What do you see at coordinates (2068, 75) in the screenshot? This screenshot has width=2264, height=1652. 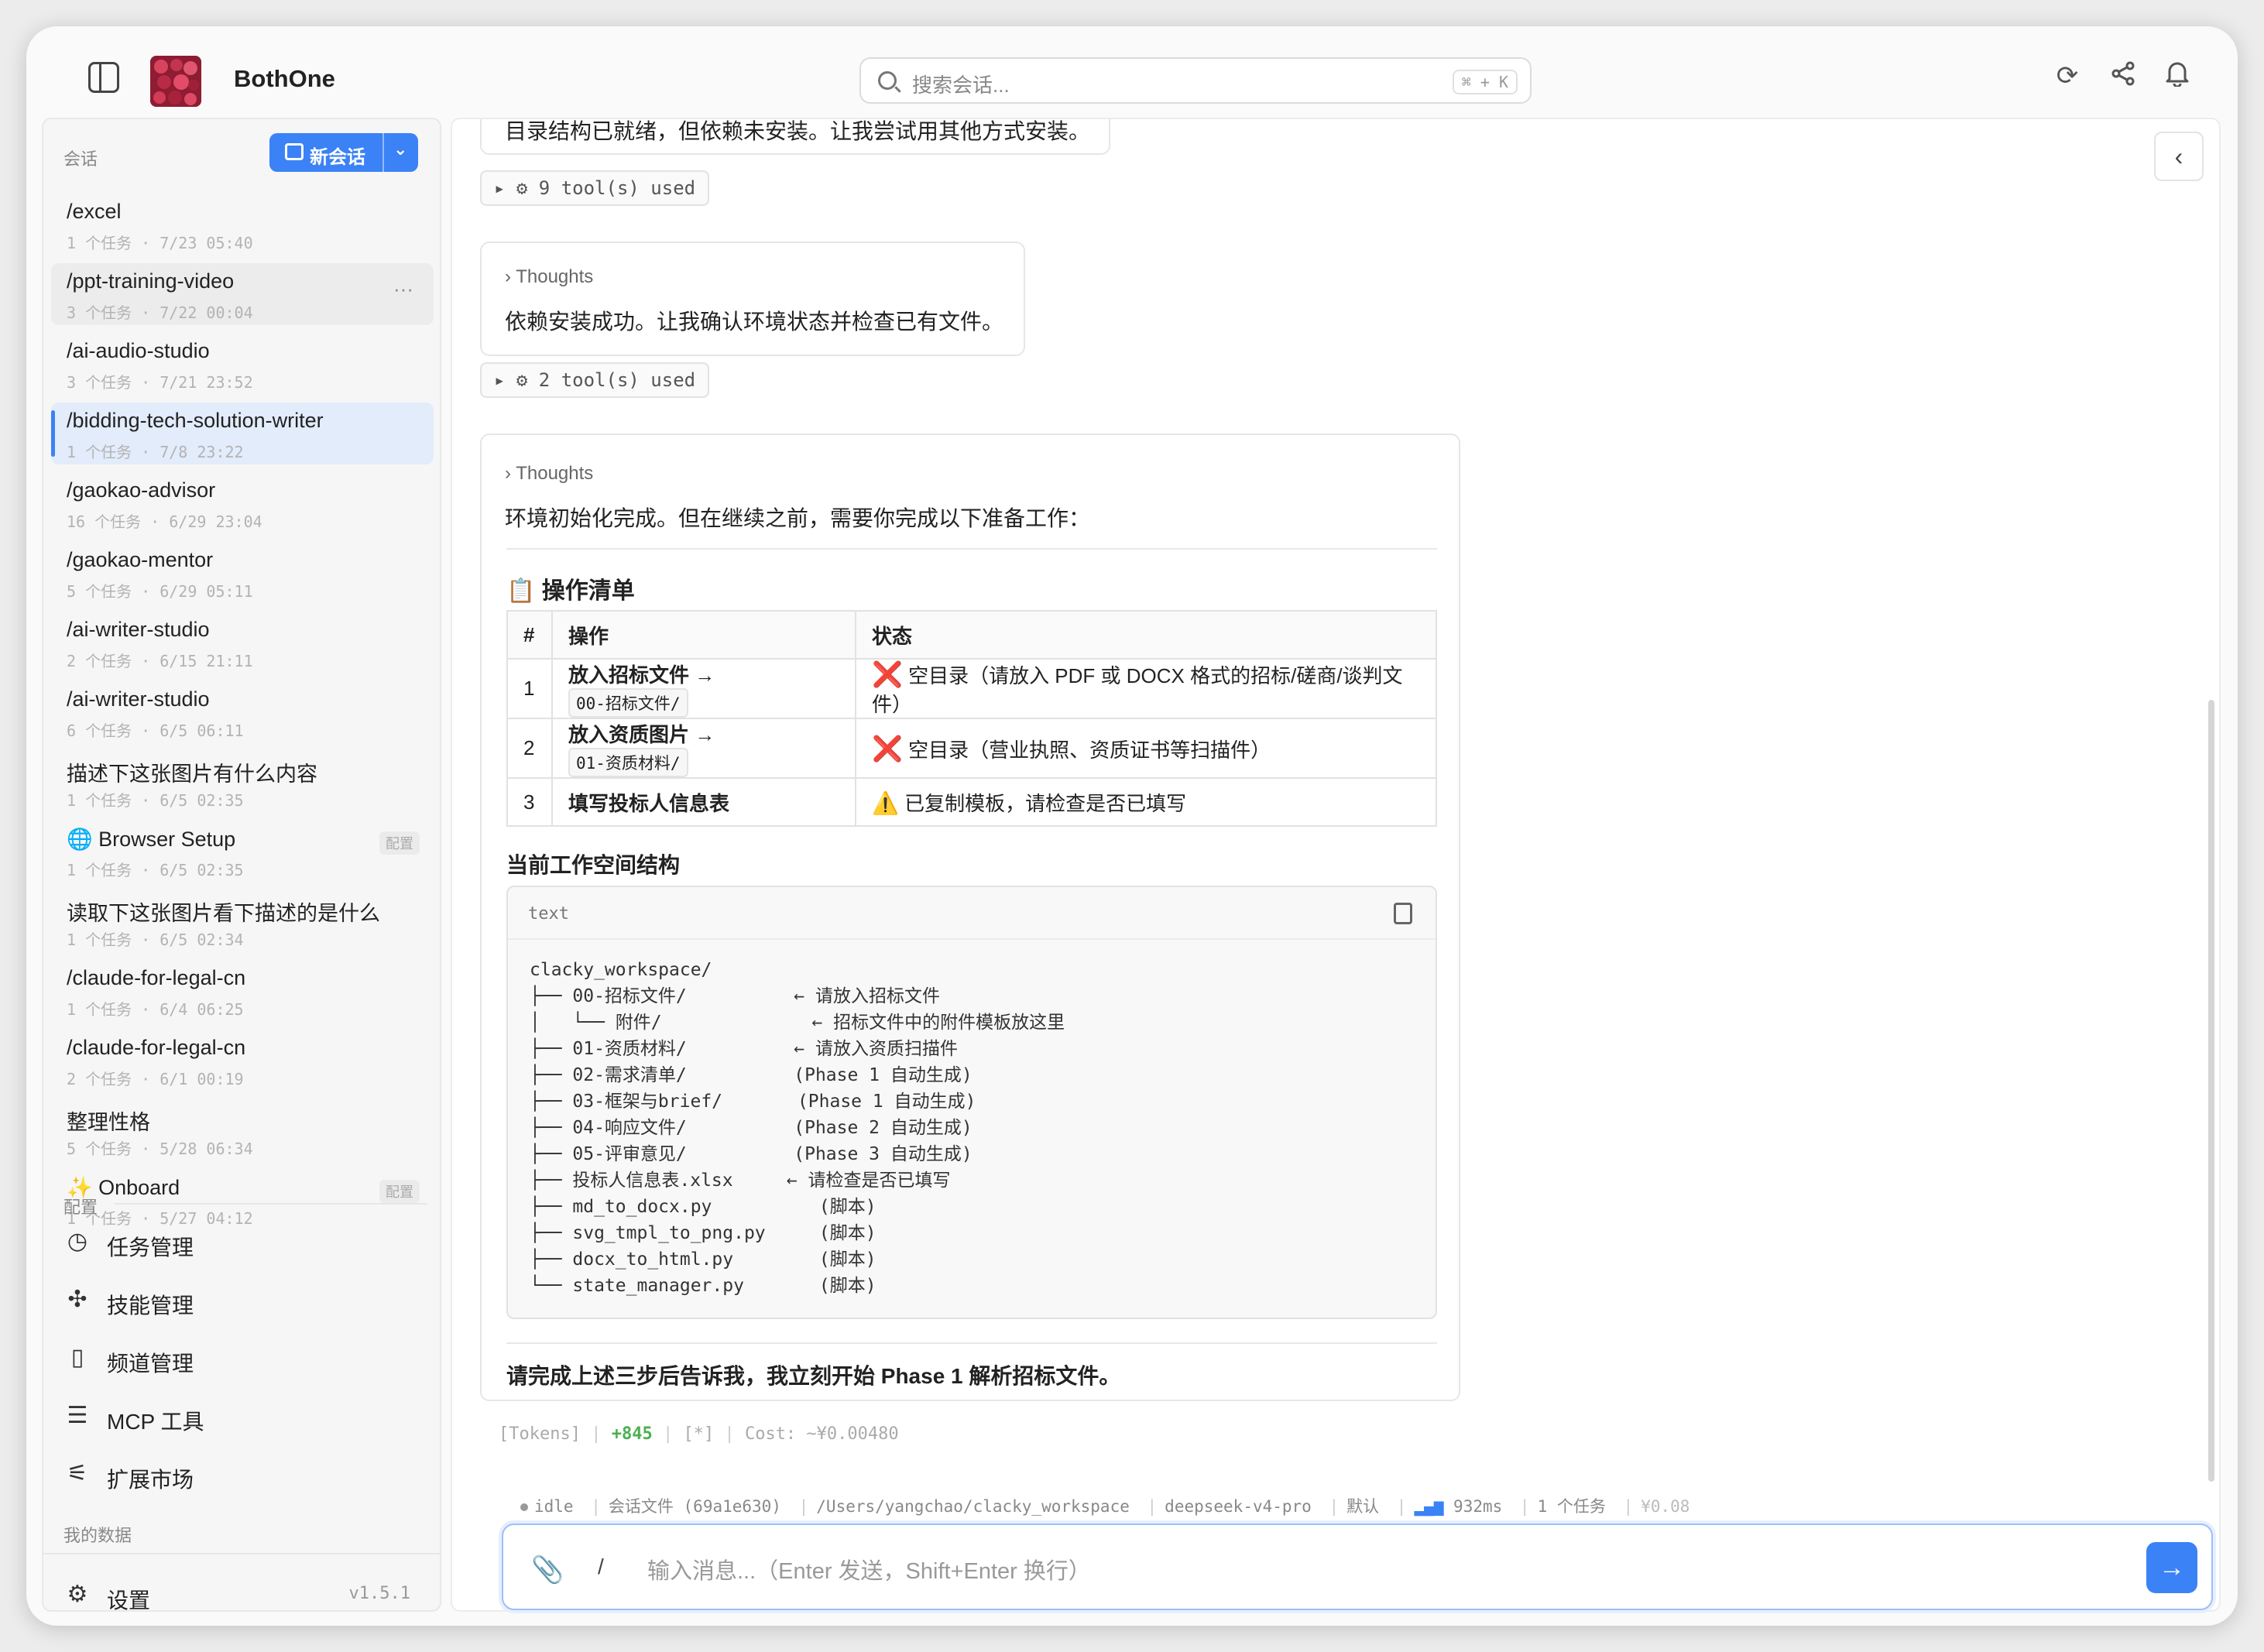 I see `refresh-icon: ⟳` at bounding box center [2068, 75].